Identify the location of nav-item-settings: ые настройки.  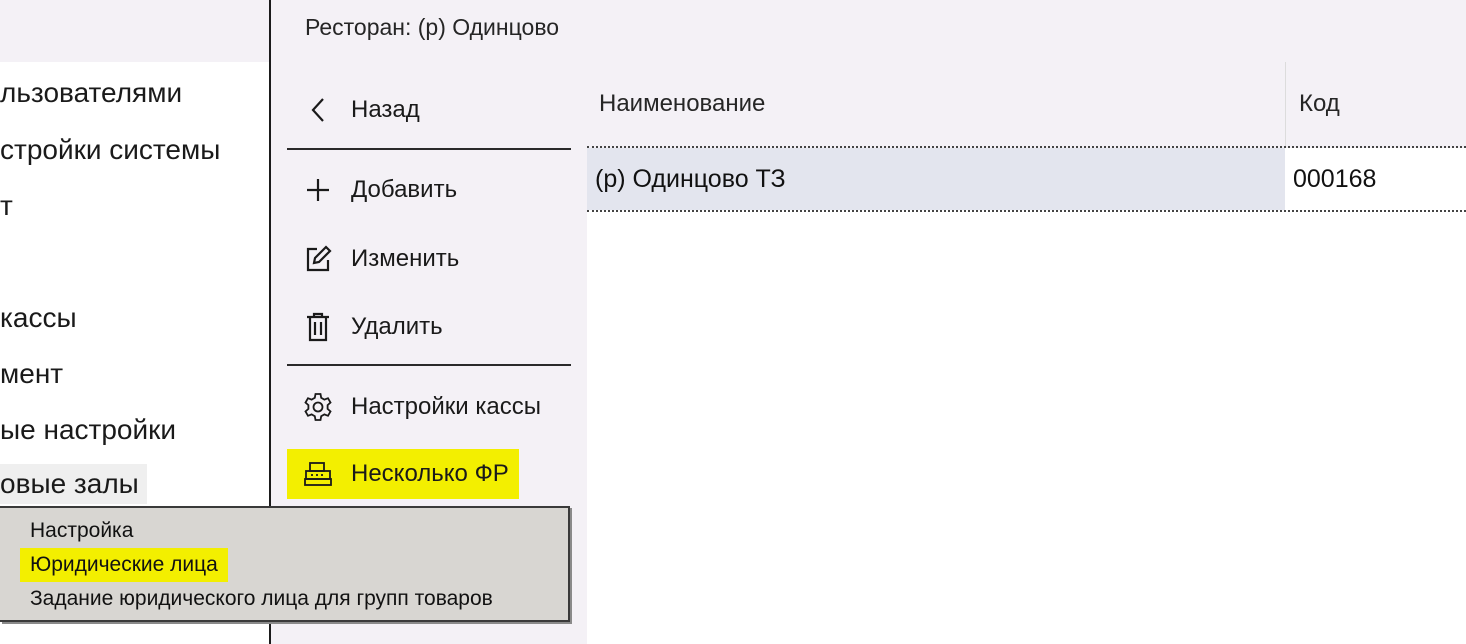
(92, 430).